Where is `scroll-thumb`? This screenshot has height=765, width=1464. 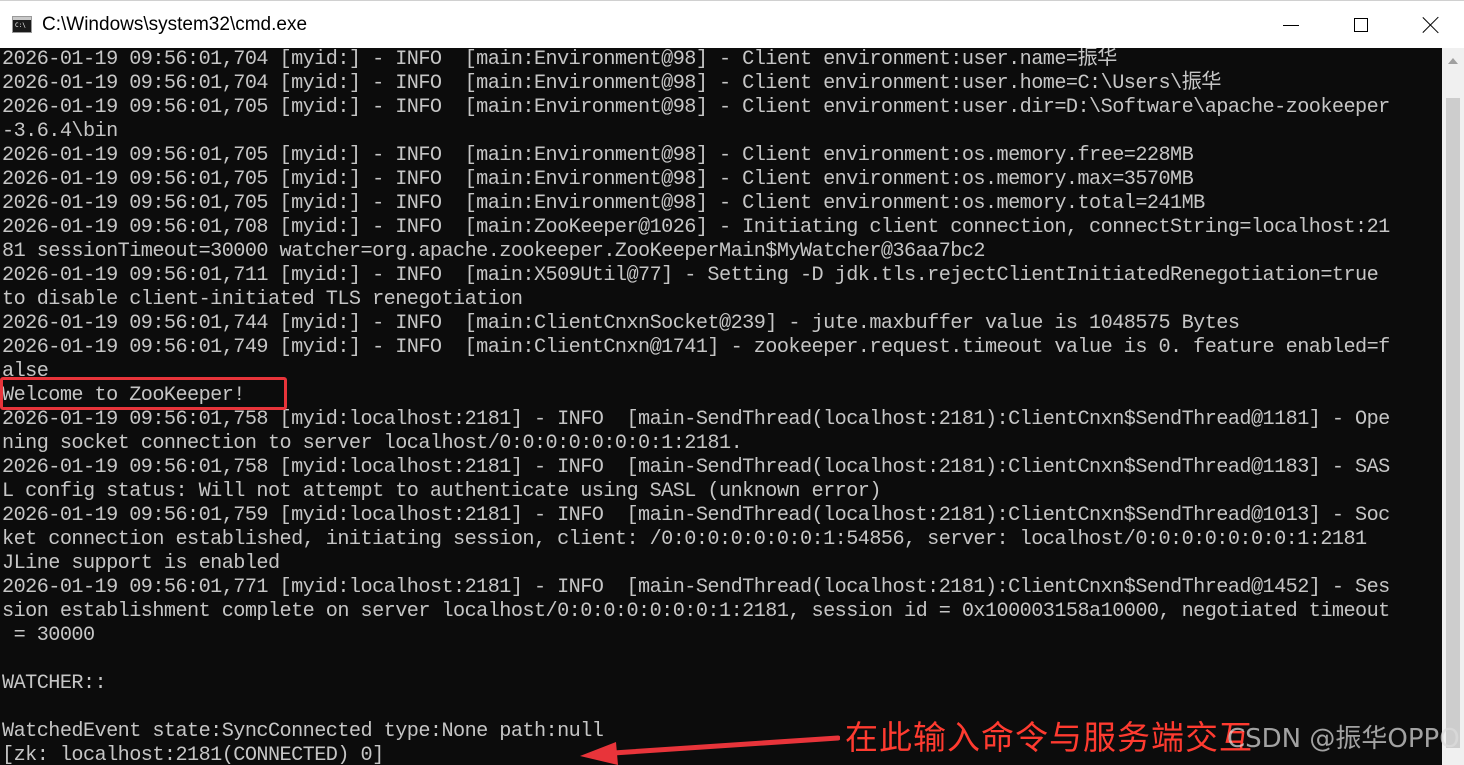 scroll-thumb is located at coordinates (1453, 423).